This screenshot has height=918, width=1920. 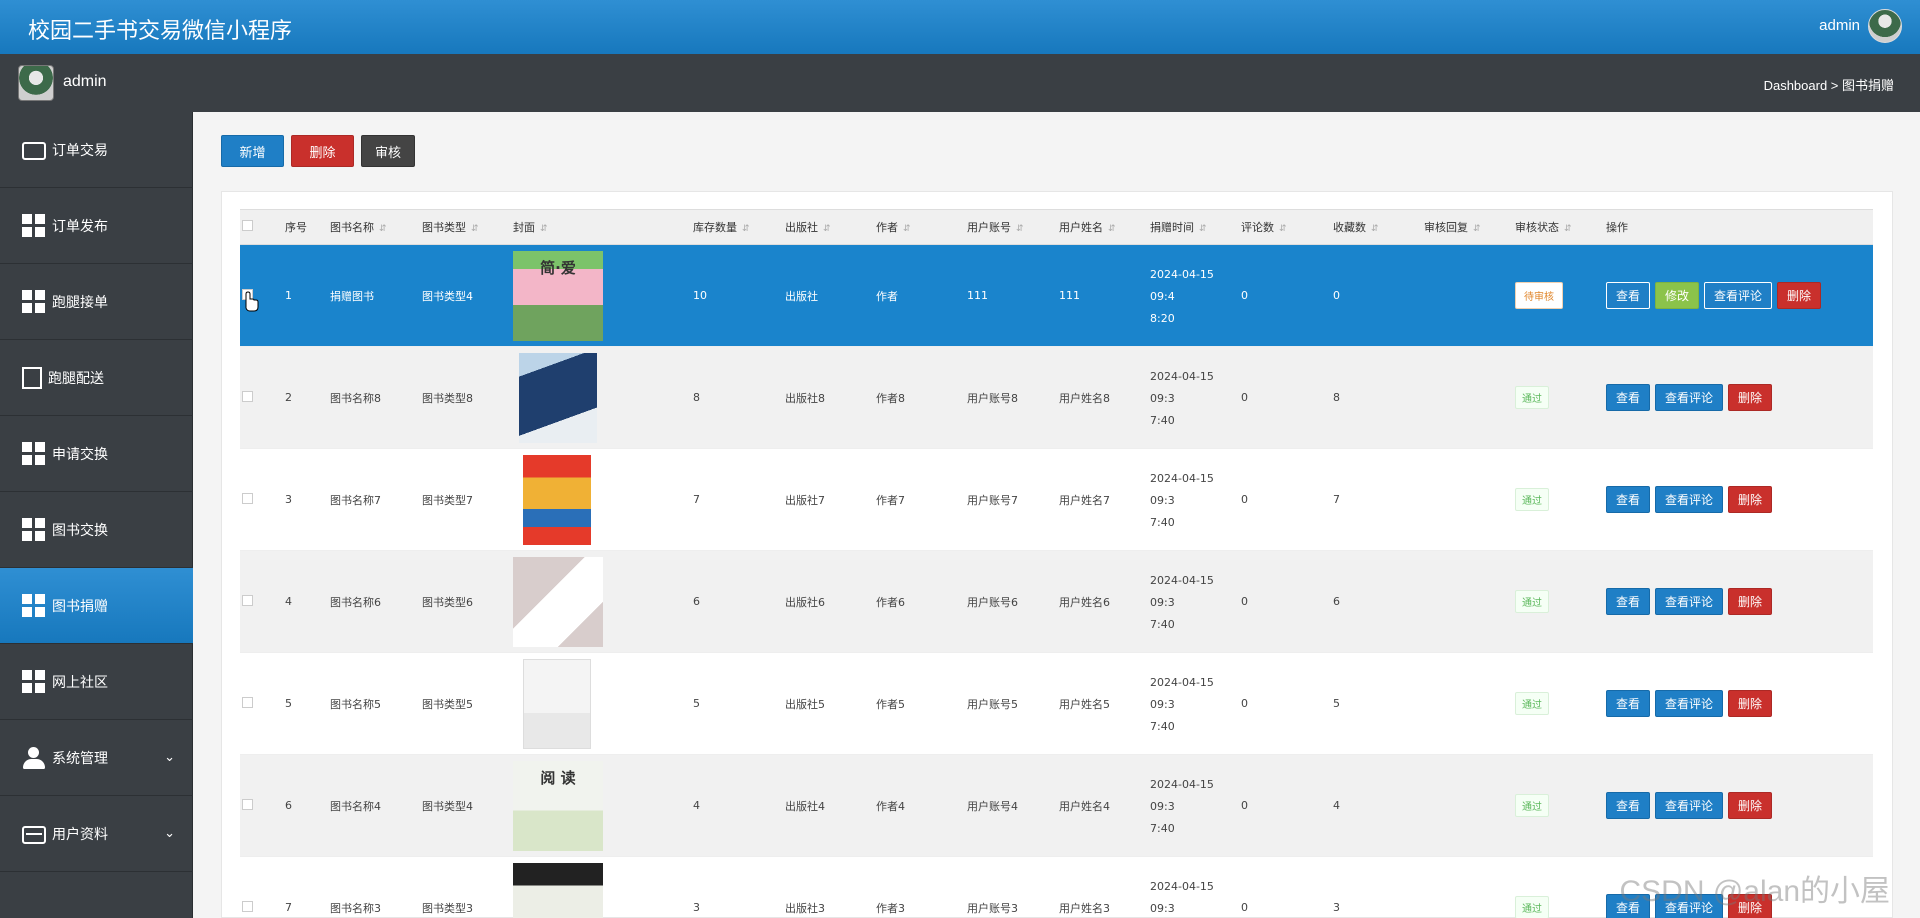 What do you see at coordinates (80, 530) in the screenshot?
I see `sidebar-item-label: 图书交换` at bounding box center [80, 530].